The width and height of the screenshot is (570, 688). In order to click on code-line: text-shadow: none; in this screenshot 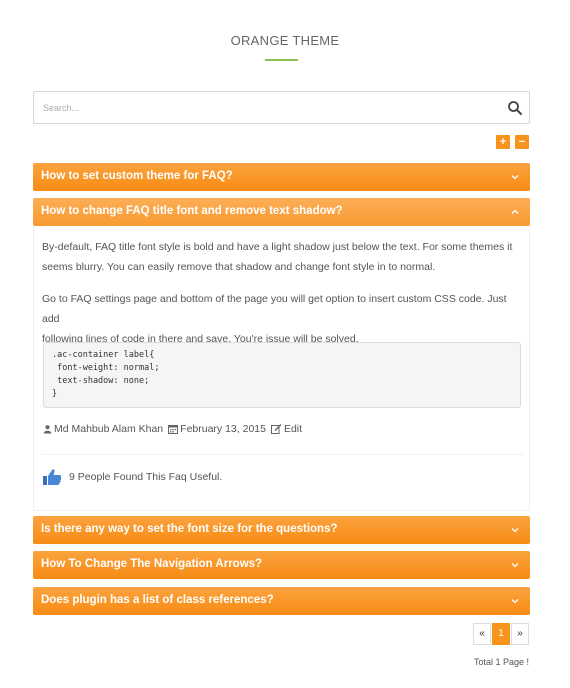, I will do `click(101, 381)`.